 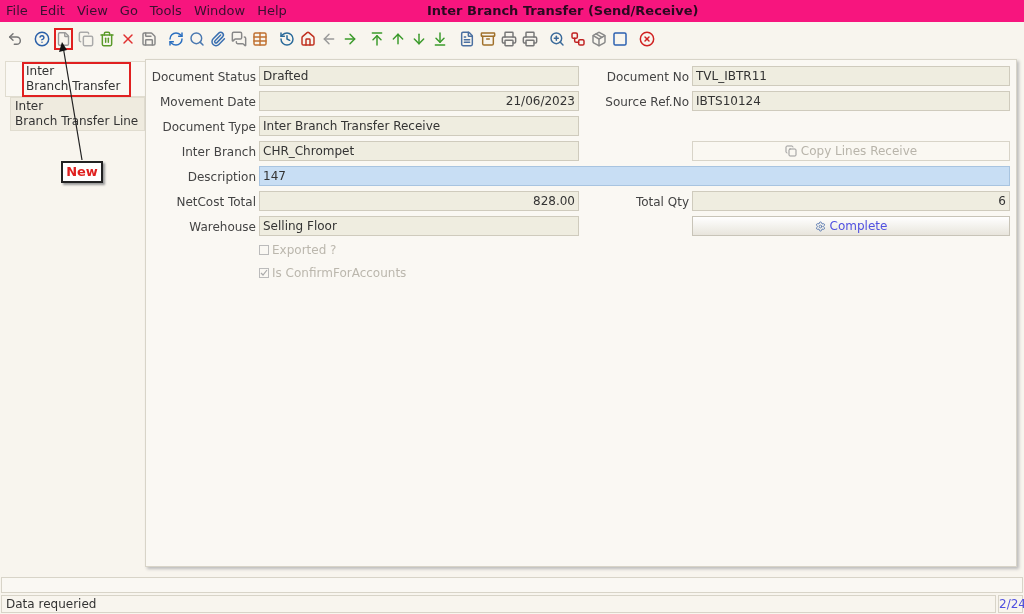 I want to click on history-icon, so click(x=286, y=39).